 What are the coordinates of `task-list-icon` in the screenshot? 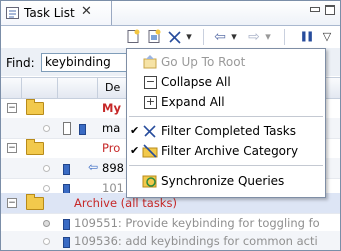 It's located at (13, 15).